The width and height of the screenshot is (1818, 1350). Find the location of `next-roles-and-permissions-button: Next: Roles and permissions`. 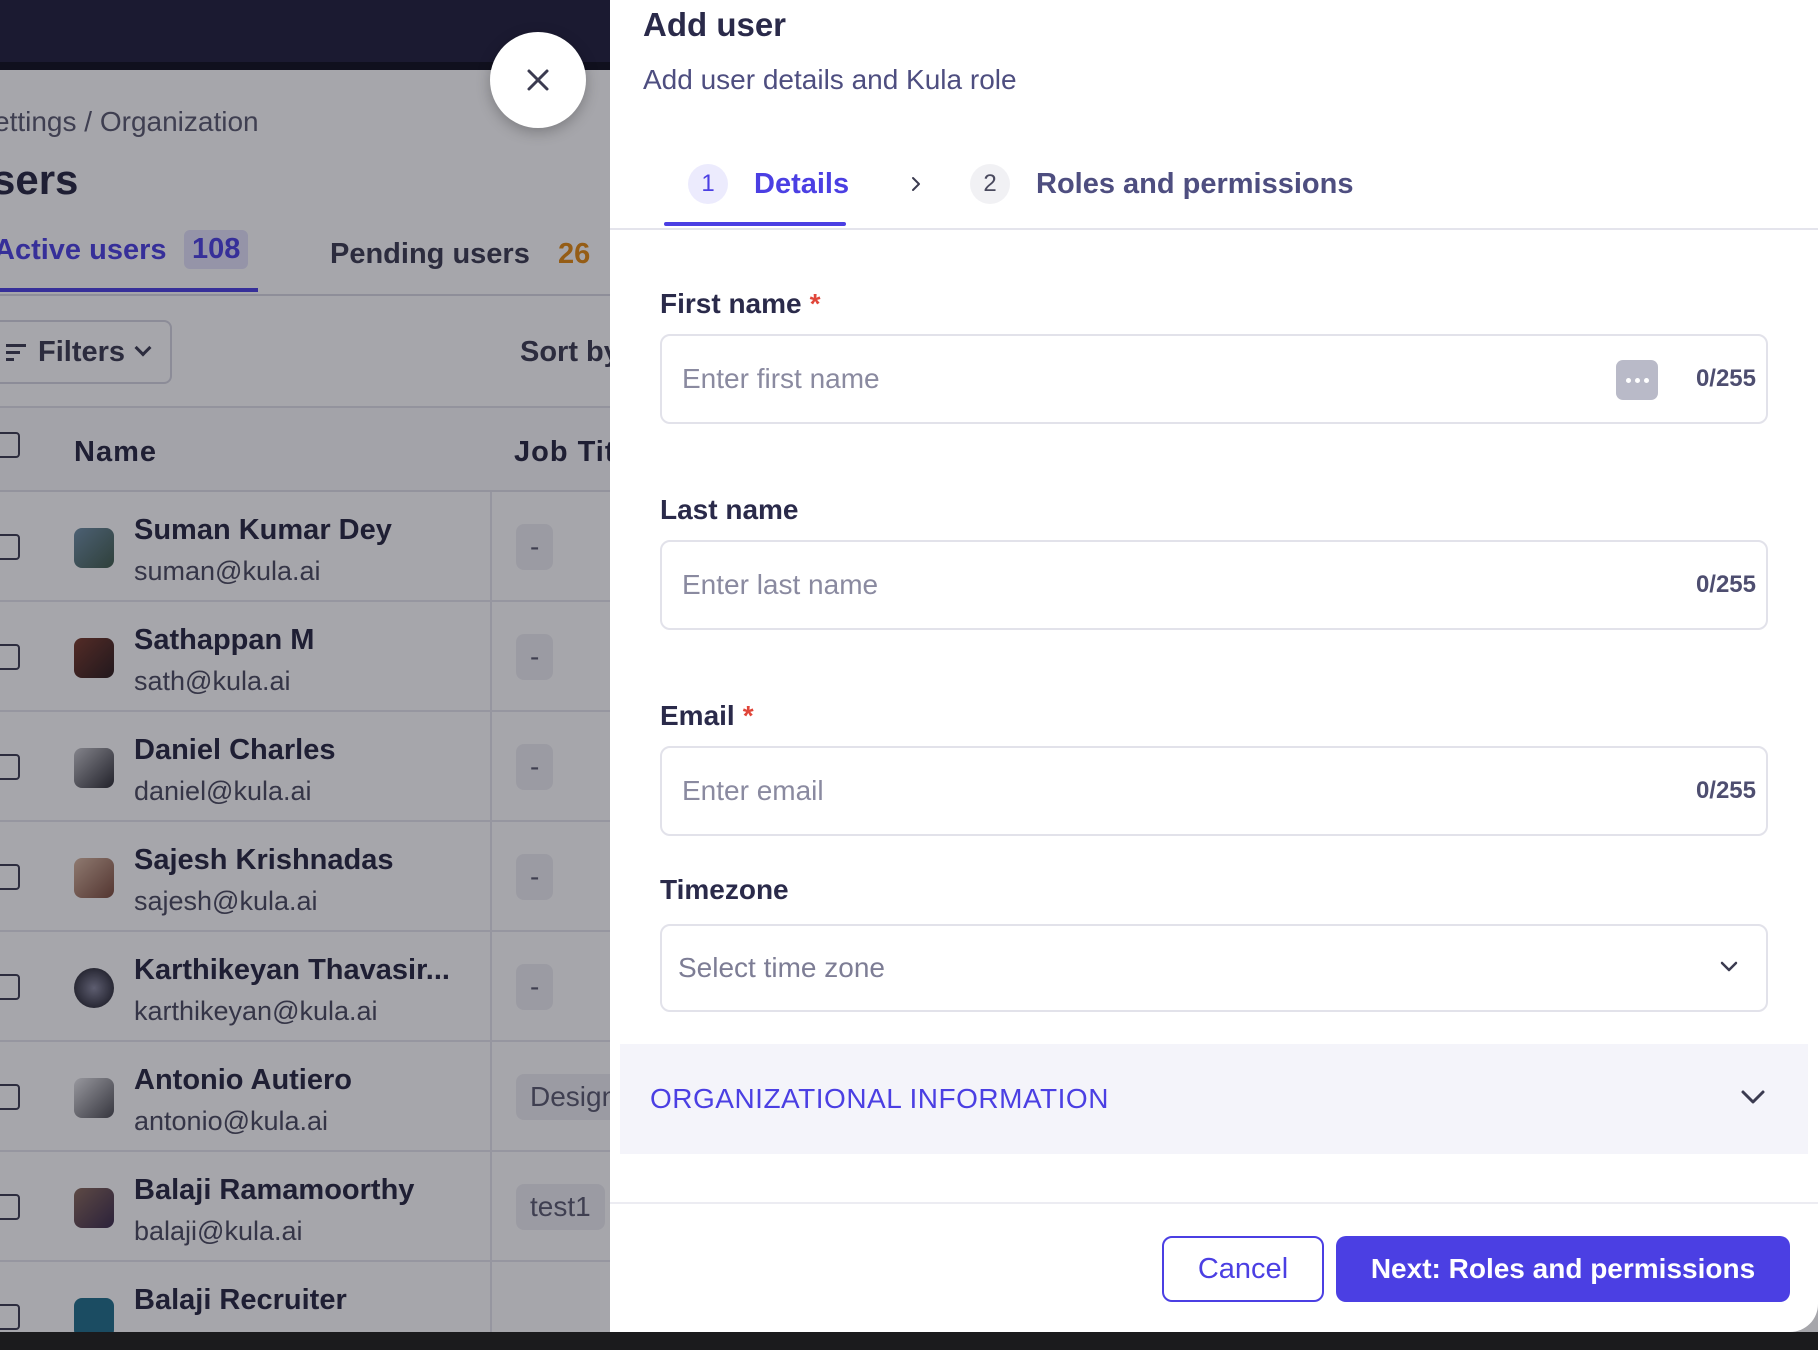

next-roles-and-permissions-button: Next: Roles and permissions is located at coordinates (1563, 1269).